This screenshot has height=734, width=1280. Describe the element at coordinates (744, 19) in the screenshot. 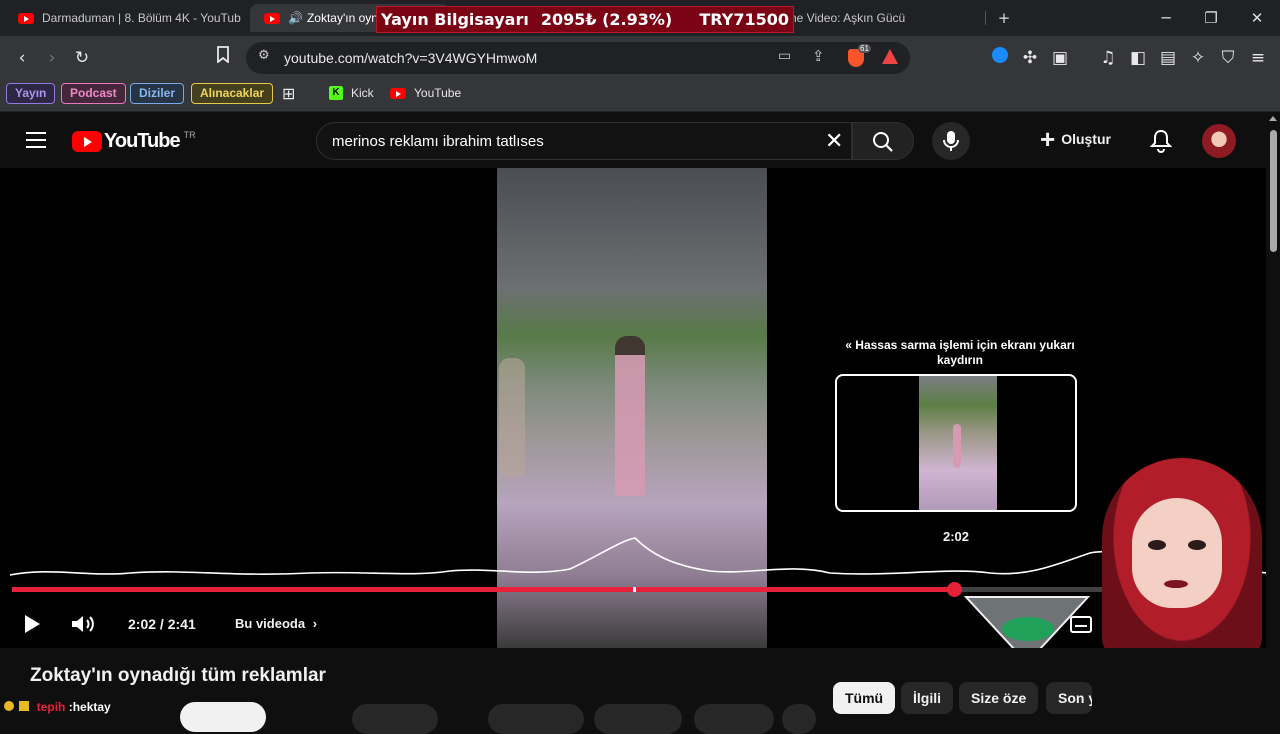

I see `ticker-price: TRY71500` at that location.